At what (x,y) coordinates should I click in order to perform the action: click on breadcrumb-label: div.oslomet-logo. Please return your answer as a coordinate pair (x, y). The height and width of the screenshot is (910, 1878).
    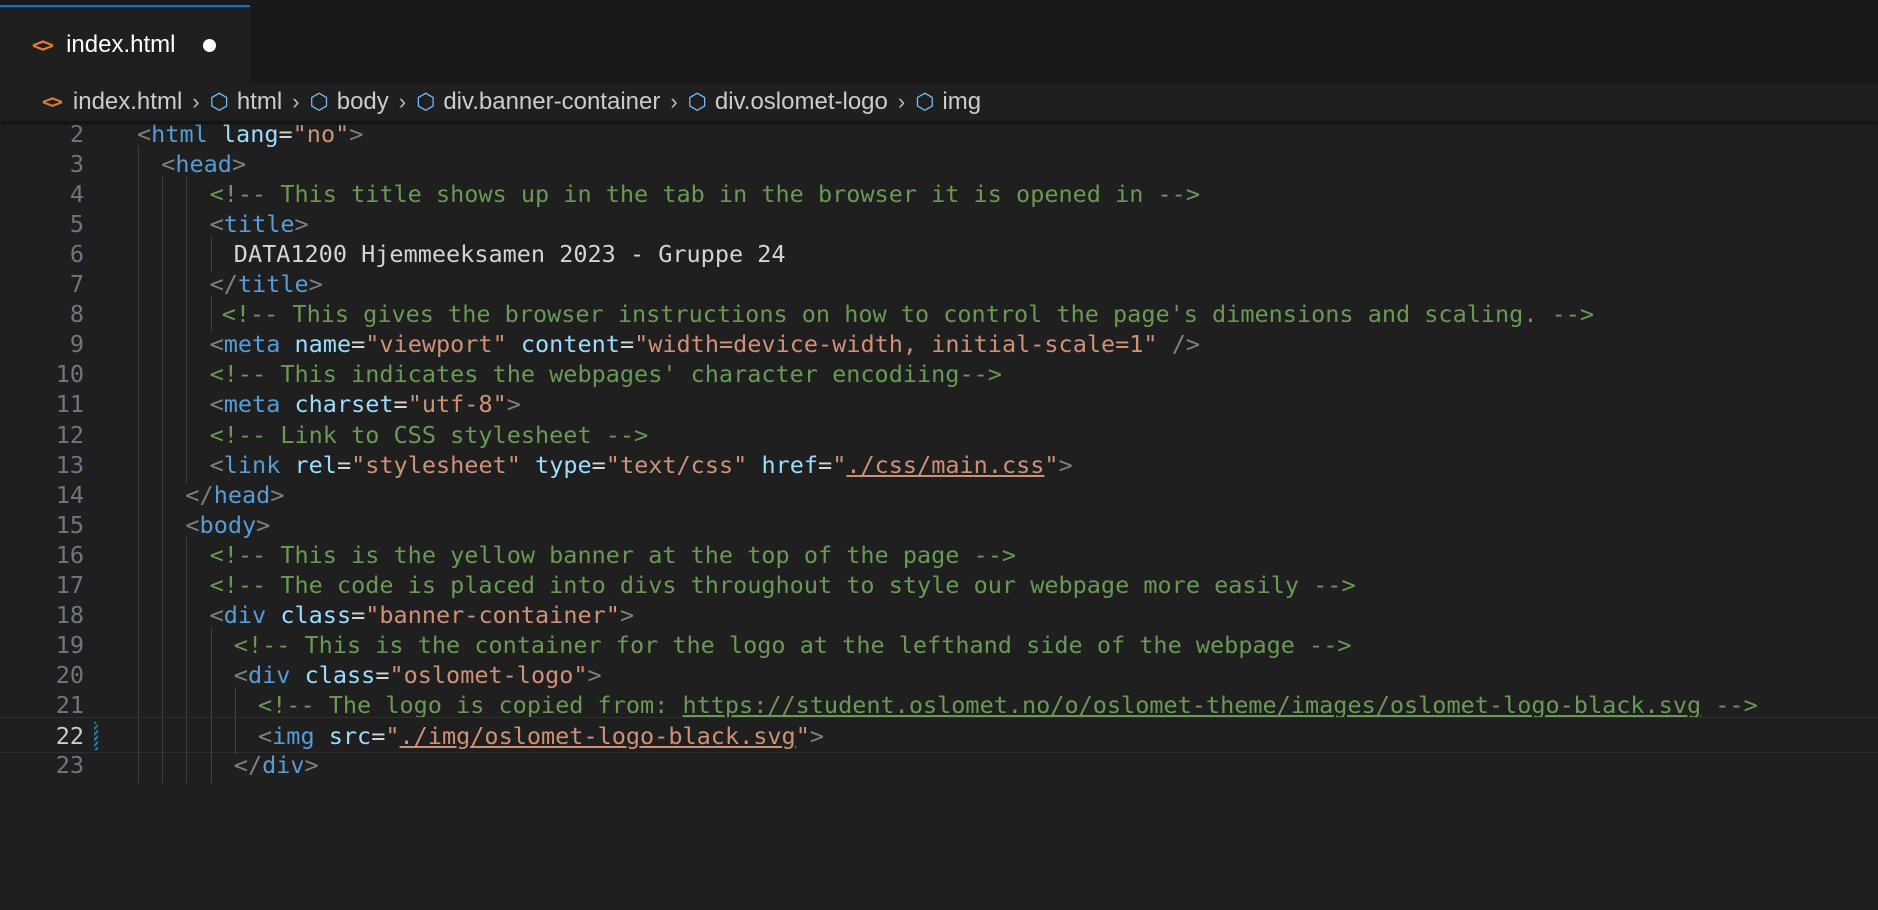
    Looking at the image, I should click on (801, 101).